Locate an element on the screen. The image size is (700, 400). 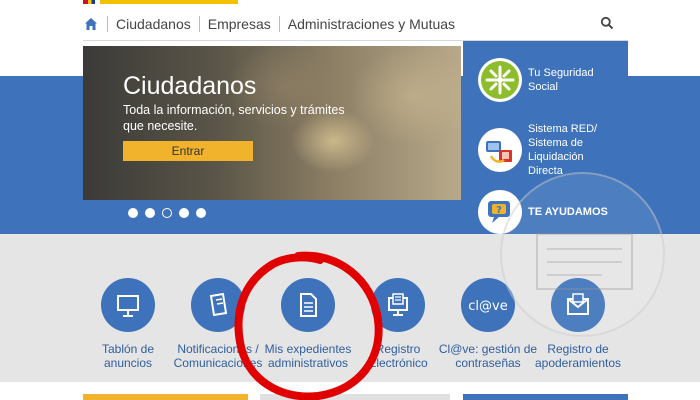
watermark-stamp-icon is located at coordinates (582, 254).